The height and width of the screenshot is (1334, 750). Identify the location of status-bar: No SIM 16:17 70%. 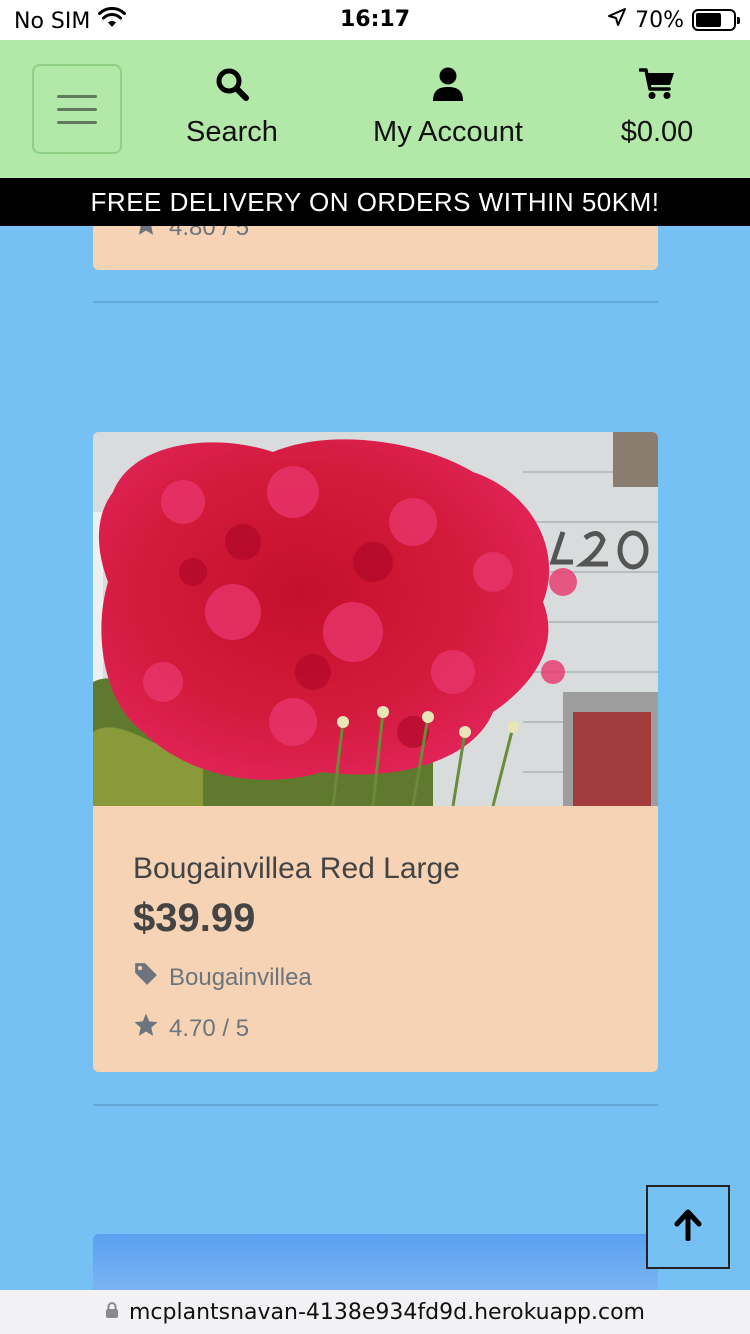
(375, 20).